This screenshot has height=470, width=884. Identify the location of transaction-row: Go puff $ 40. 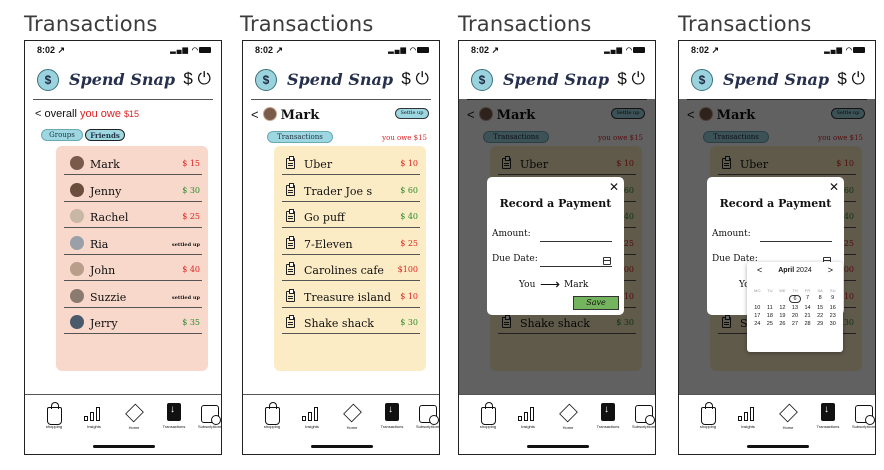
(351, 218).